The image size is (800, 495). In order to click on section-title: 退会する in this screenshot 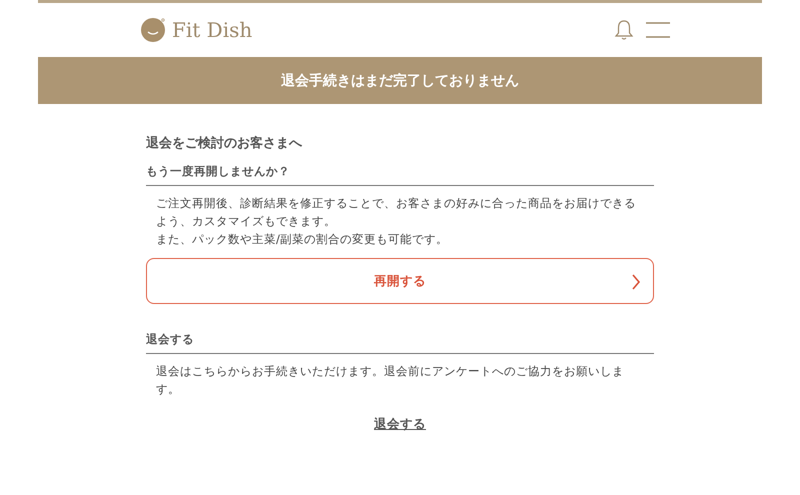, I will do `click(400, 343)`.